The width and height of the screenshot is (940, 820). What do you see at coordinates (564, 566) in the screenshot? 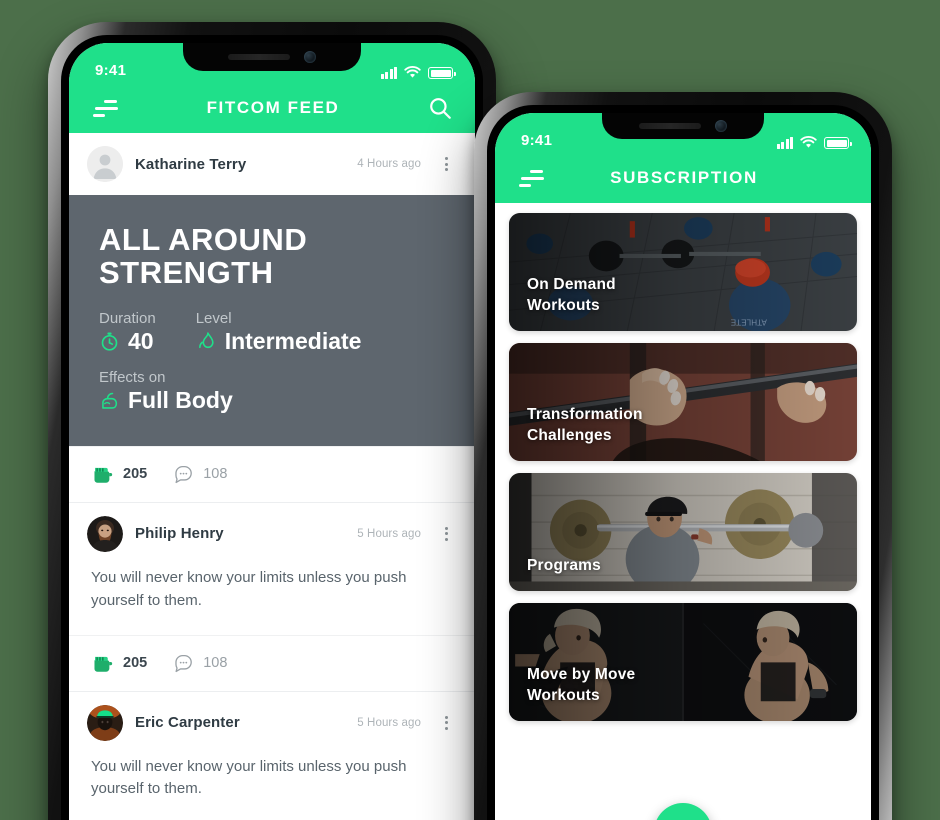
I see `card-label: Programs` at bounding box center [564, 566].